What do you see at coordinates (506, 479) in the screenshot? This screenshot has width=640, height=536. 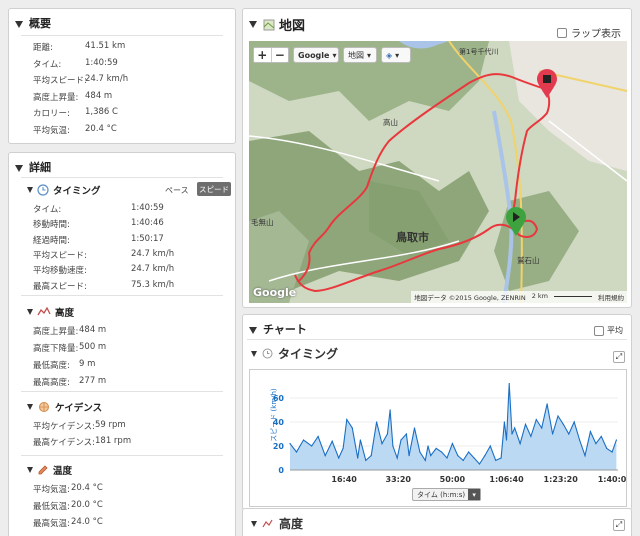 I see `x-tick-label: 1:06:40` at bounding box center [506, 479].